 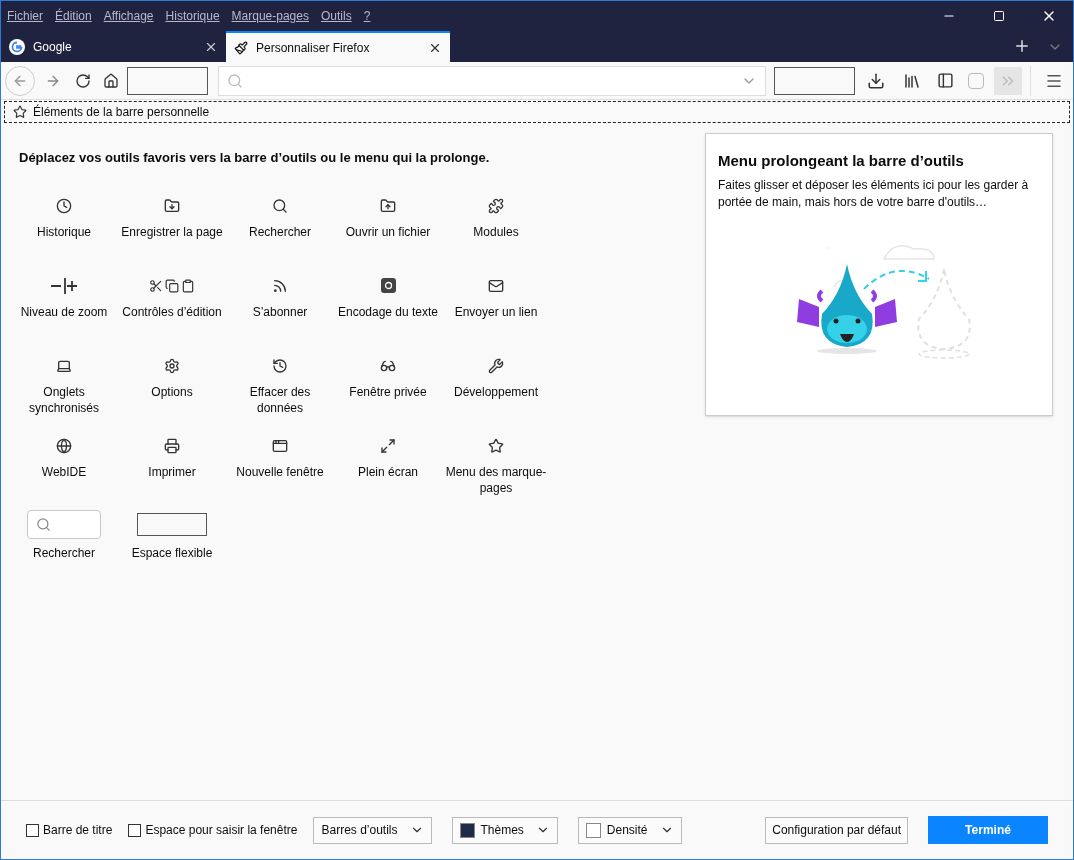 What do you see at coordinates (372, 830) in the screenshot?
I see `dropdown-button: Barres d’outils` at bounding box center [372, 830].